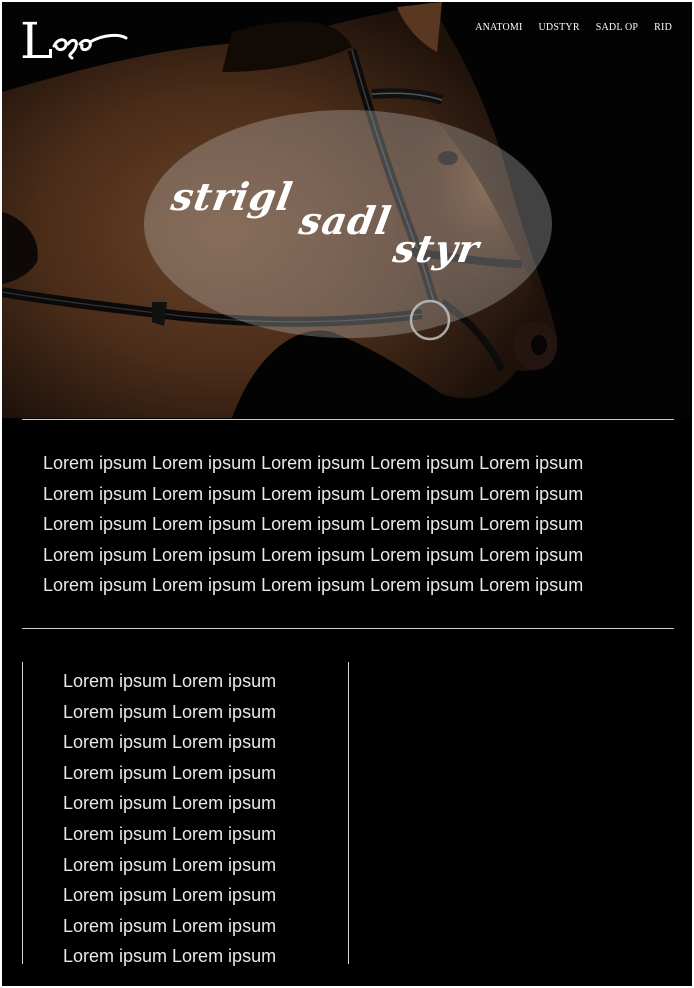 Image resolution: width=694 pixels, height=988 pixels. What do you see at coordinates (559, 27) in the screenshot?
I see `nav-link-udstyr: UDSTYR` at bounding box center [559, 27].